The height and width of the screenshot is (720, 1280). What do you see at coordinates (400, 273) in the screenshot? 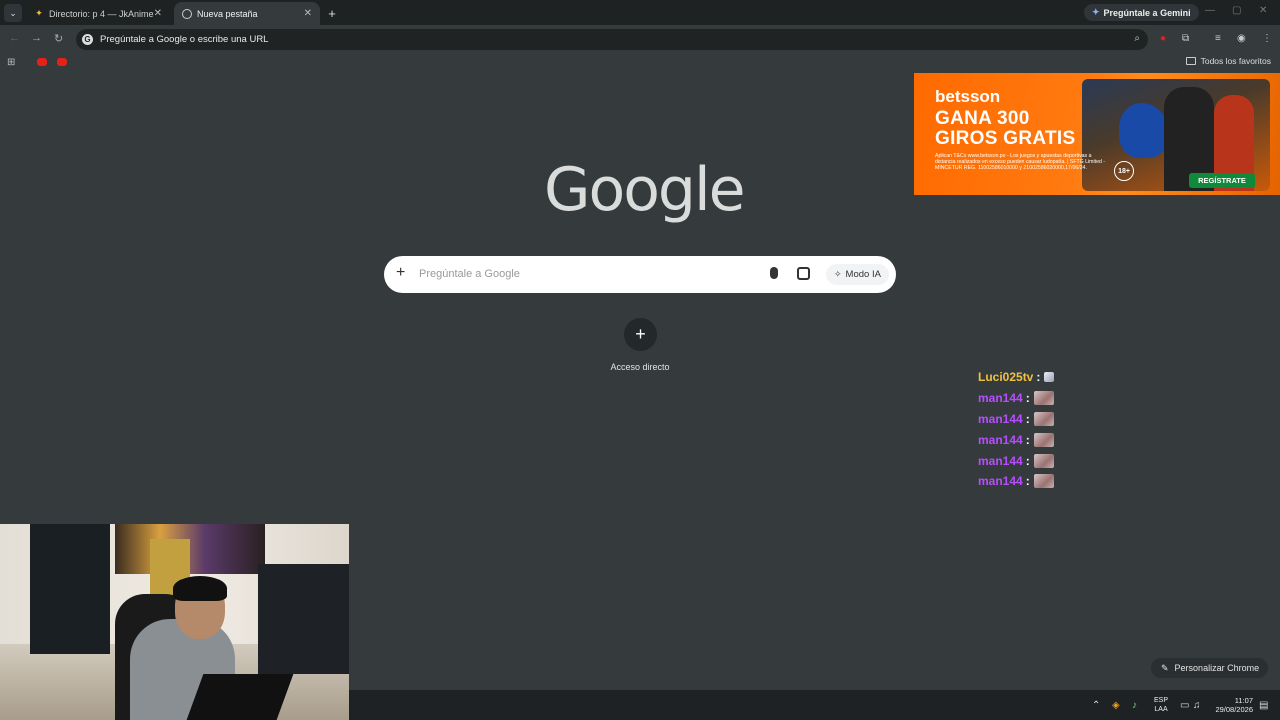
I see `add-attachment-icon: +` at bounding box center [400, 273].